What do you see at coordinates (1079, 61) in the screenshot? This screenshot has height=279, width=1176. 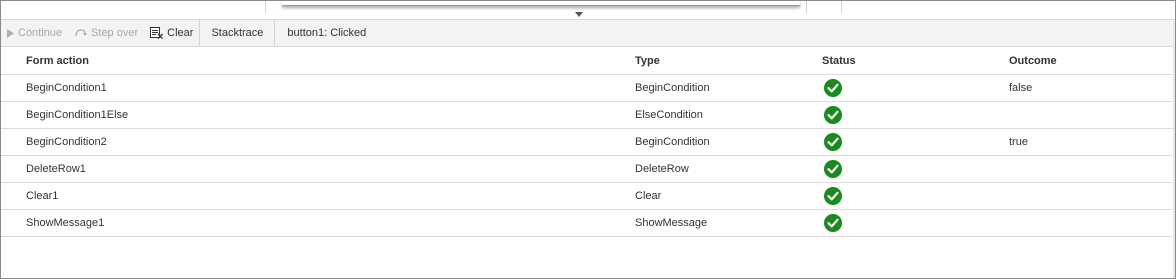 I see `column-header-outcome: Outcome` at bounding box center [1079, 61].